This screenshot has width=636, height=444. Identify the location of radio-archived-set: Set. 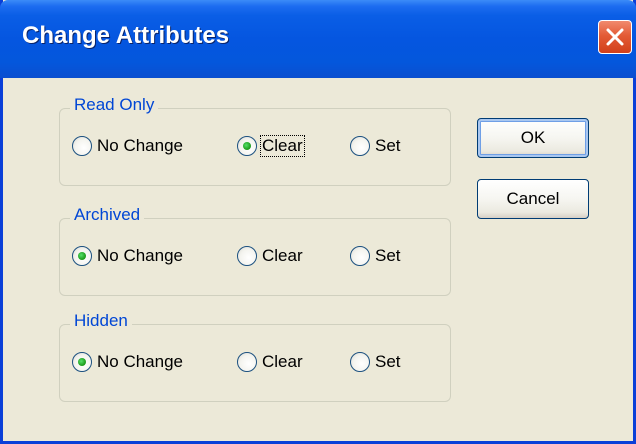
(376, 256).